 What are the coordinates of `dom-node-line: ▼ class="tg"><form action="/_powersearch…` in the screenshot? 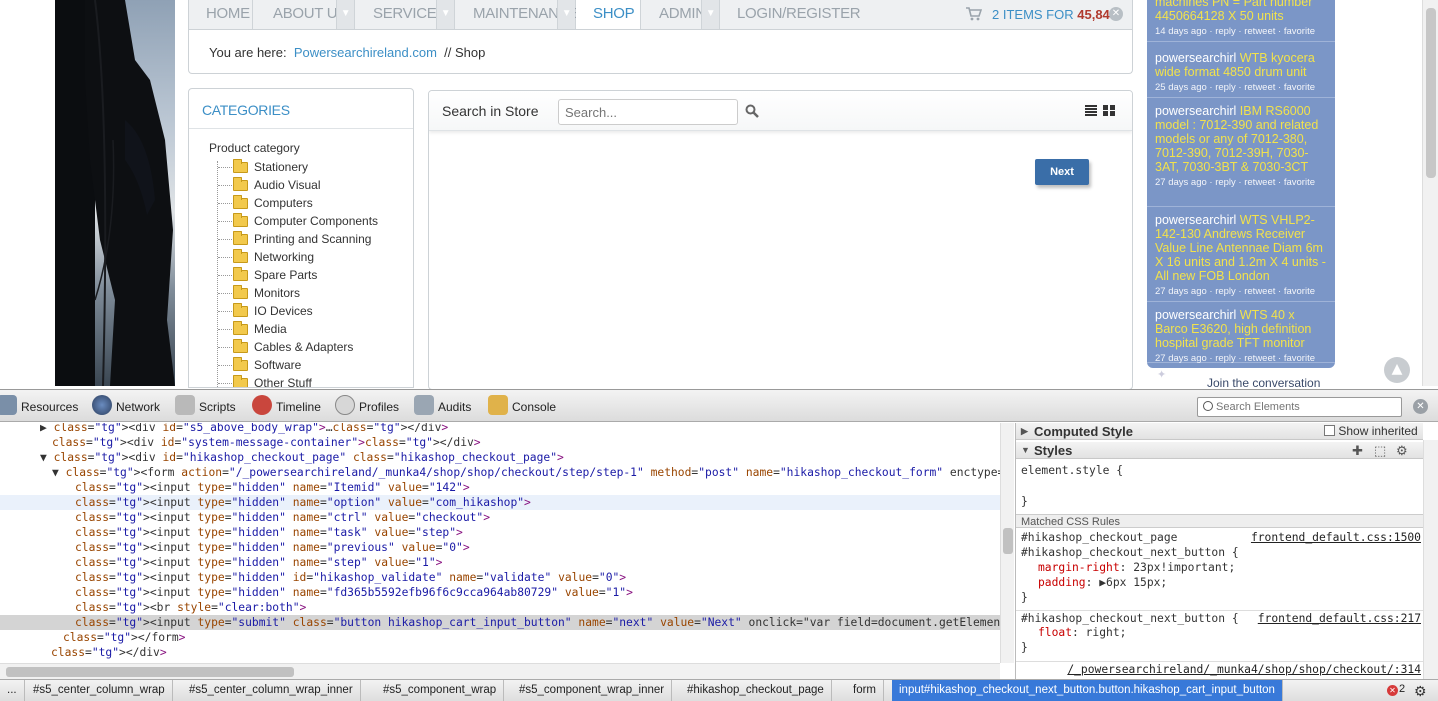 It's located at (500, 472).